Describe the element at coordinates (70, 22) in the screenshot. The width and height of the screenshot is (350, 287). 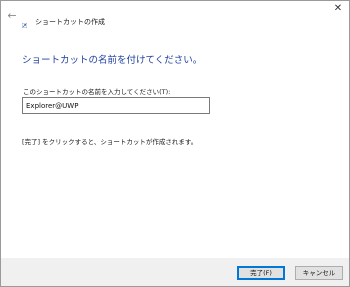
I see `window-title: ショートカットの作成` at that location.